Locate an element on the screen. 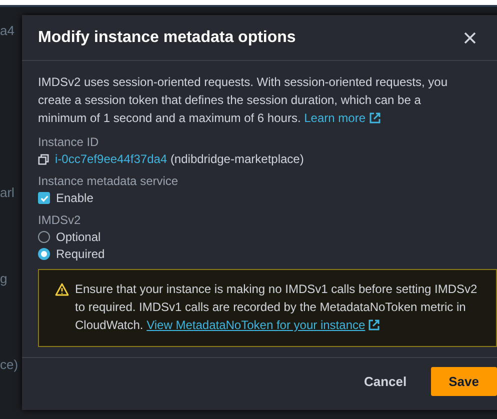 The height and width of the screenshot is (419, 497). intro-text: IMDSv2 uses session-oriented requests. With session-oriented requests, you create a session token that defines the session duration, which can be a minimum of 1 second and a maximum of 6 hours. Learn more is located at coordinates (243, 100).